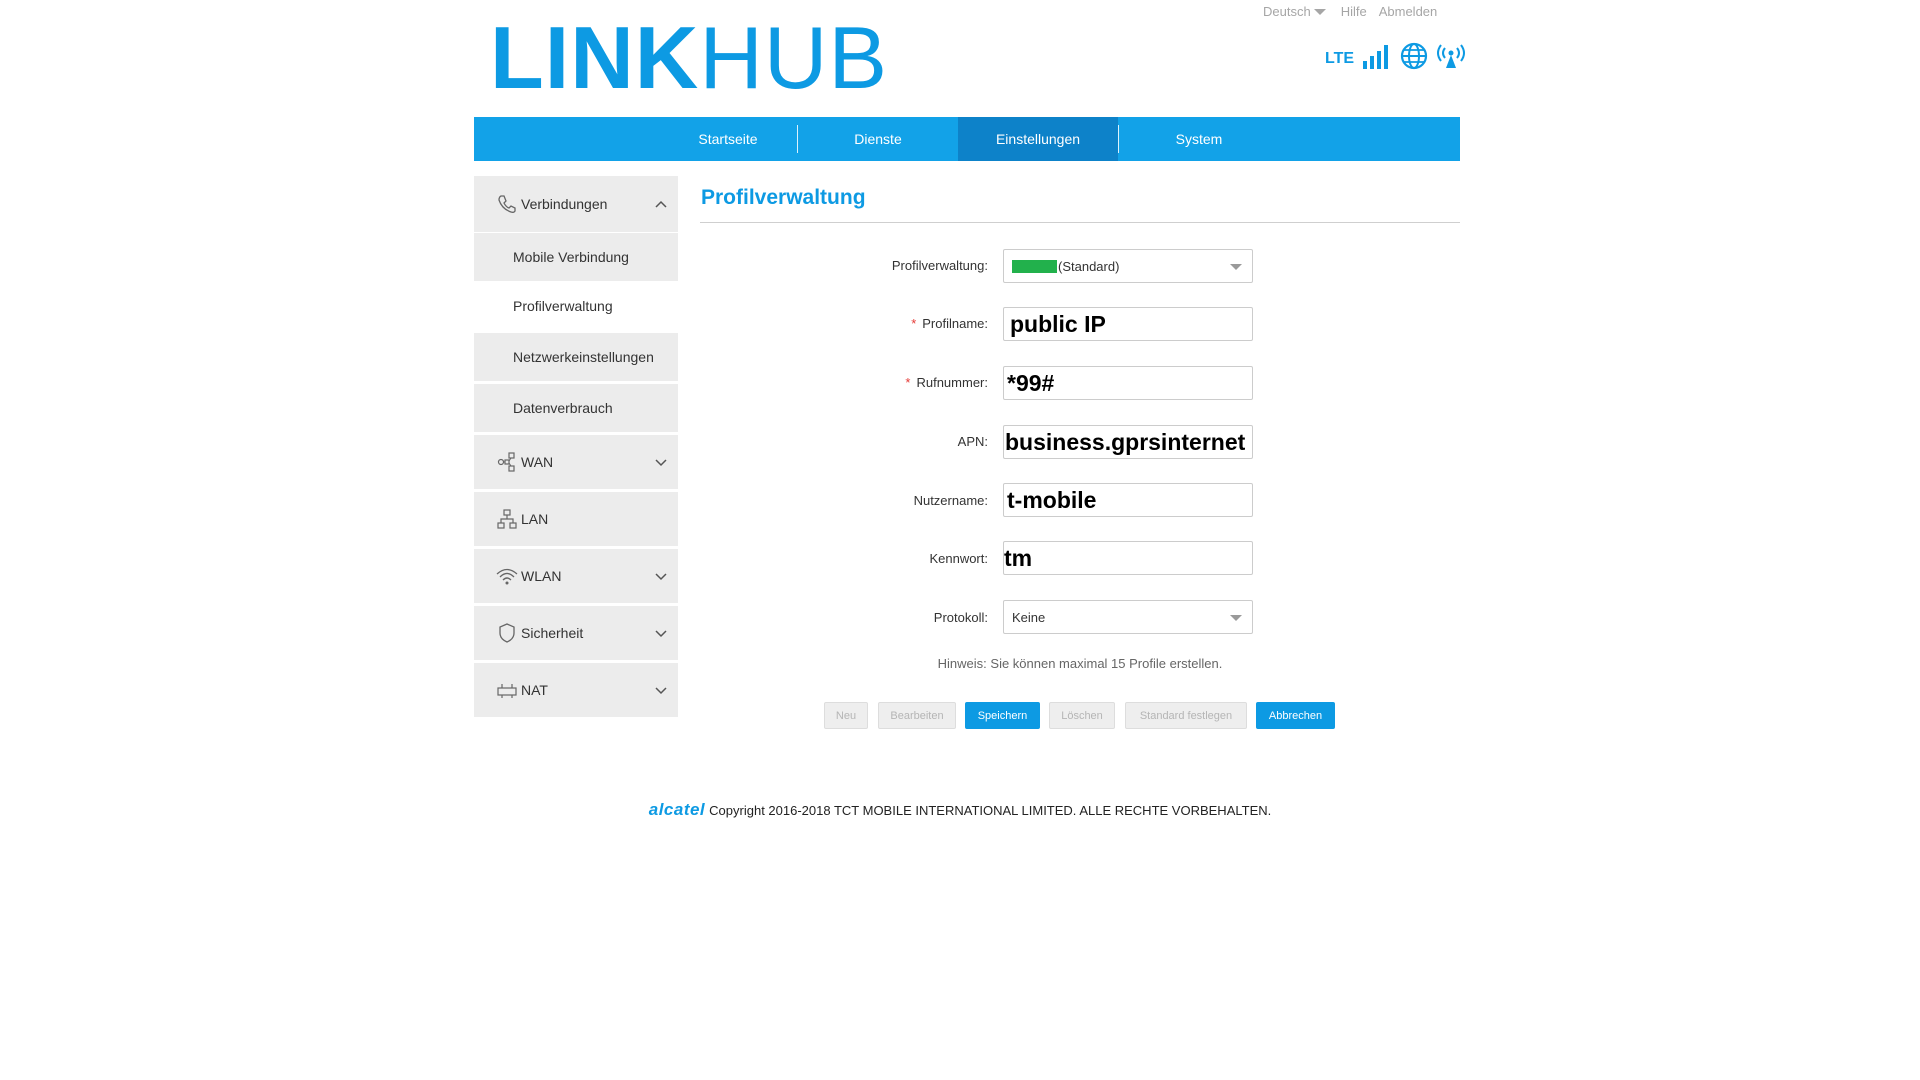 Image resolution: width=1920 pixels, height=1080 pixels. What do you see at coordinates (1414, 56) in the screenshot?
I see `globe-icon` at bounding box center [1414, 56].